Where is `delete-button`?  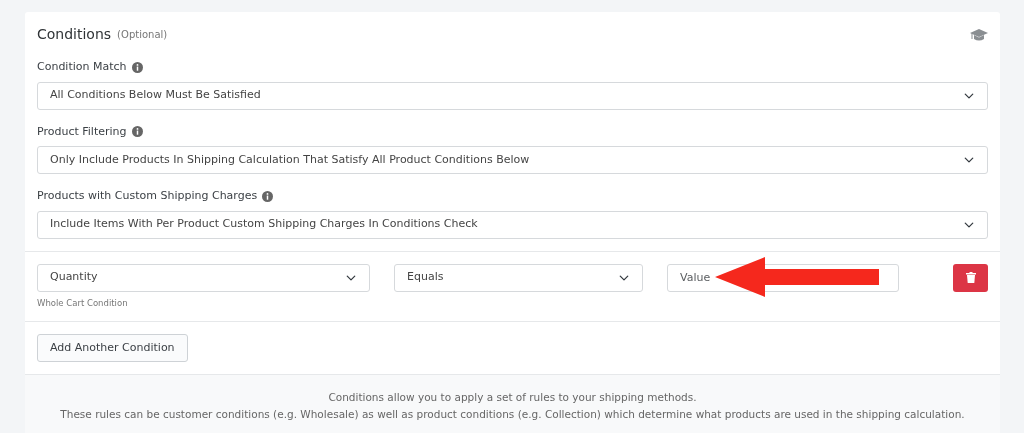
delete-button is located at coordinates (970, 277).